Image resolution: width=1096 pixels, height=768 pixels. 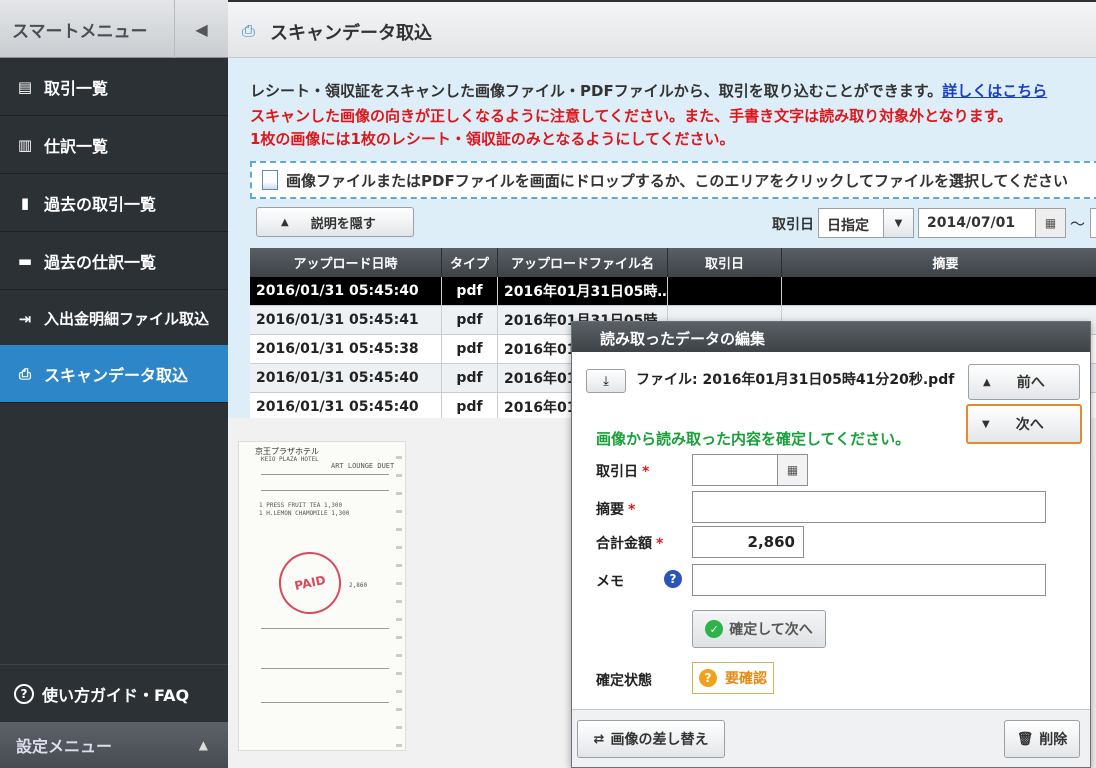 What do you see at coordinates (750, 470) in the screenshot?
I see `date-field: ▦` at bounding box center [750, 470].